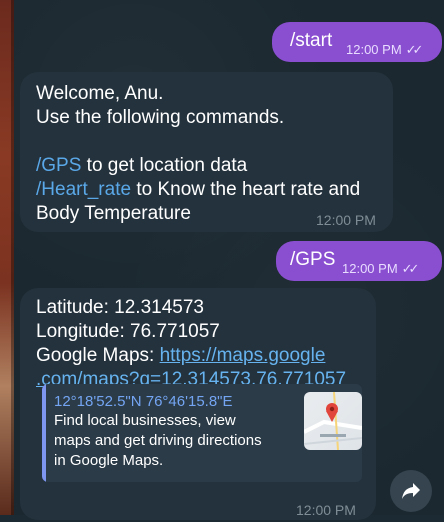 Image resolution: width=444 pixels, height=522 pixels. I want to click on heart-rate-command-link: /Heart_rate, so click(83, 189).